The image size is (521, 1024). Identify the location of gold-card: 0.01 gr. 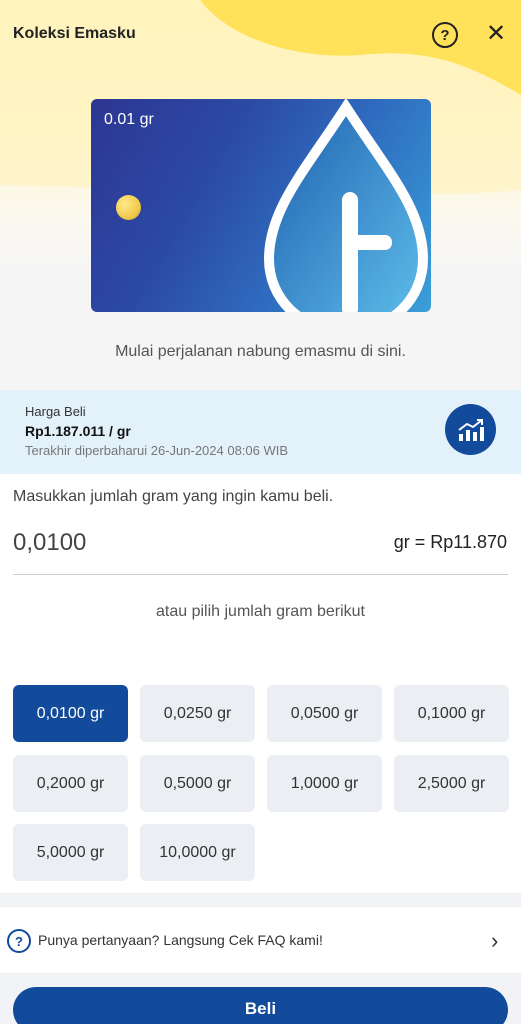
(261, 205).